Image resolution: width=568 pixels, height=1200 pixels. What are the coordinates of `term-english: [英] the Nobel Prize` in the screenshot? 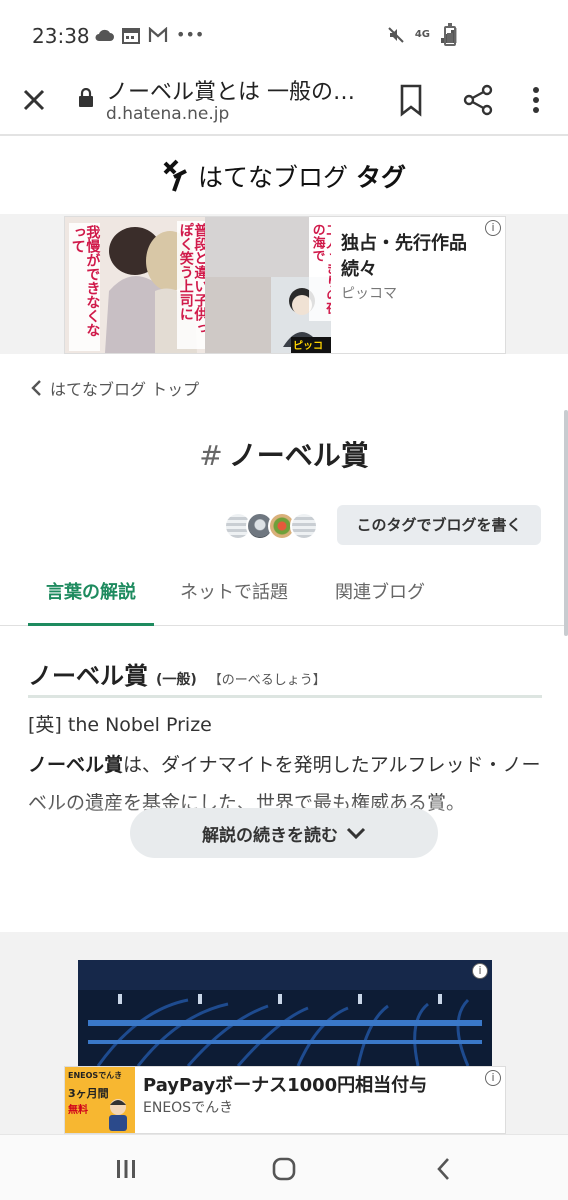 It's located at (120, 725).